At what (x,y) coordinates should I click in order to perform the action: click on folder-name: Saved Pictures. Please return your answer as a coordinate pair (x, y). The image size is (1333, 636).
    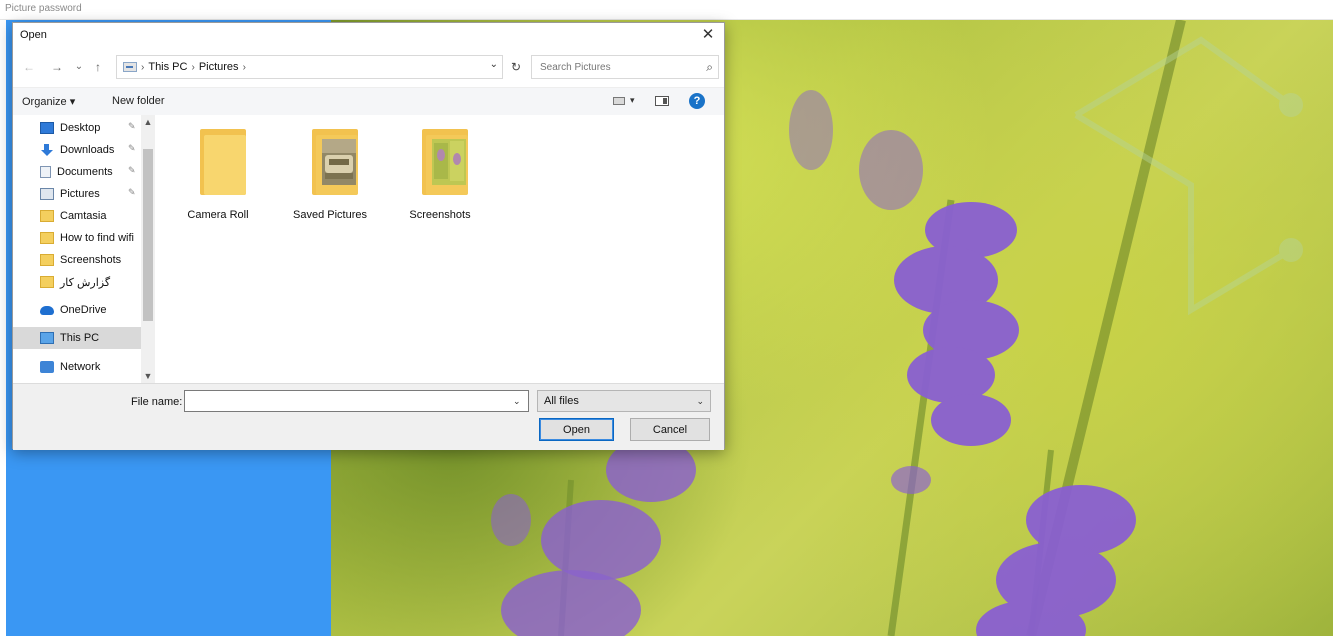
    Looking at the image, I should click on (330, 215).